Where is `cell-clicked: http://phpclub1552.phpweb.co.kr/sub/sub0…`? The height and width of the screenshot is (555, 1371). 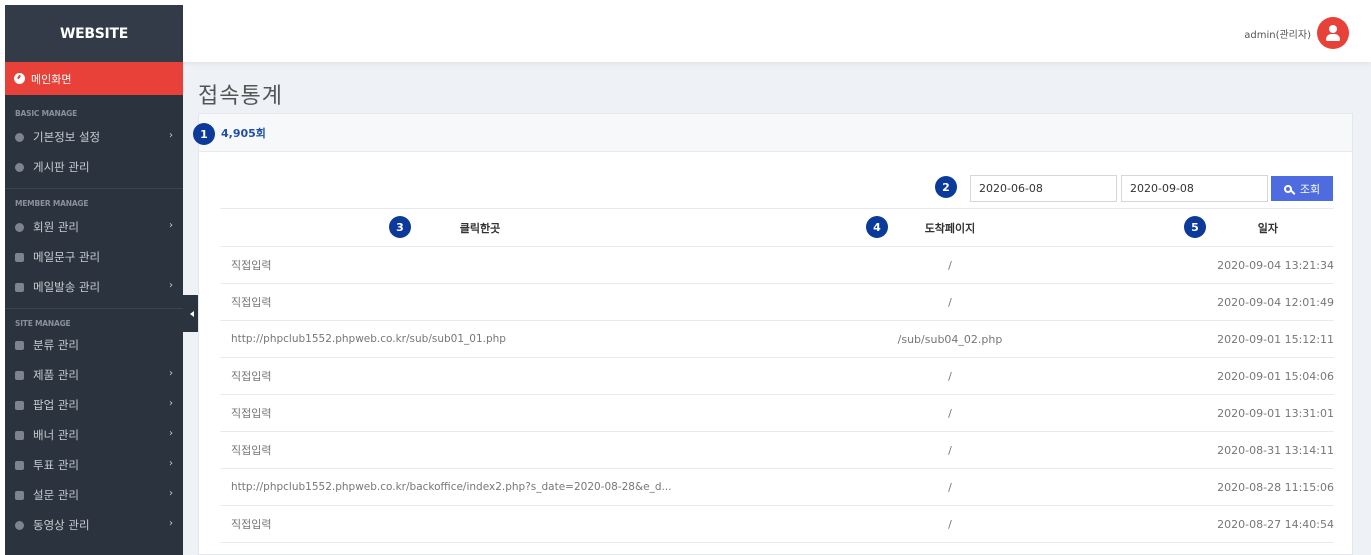 cell-clicked: http://phpclub1552.phpweb.co.kr/sub/sub0… is located at coordinates (480, 339).